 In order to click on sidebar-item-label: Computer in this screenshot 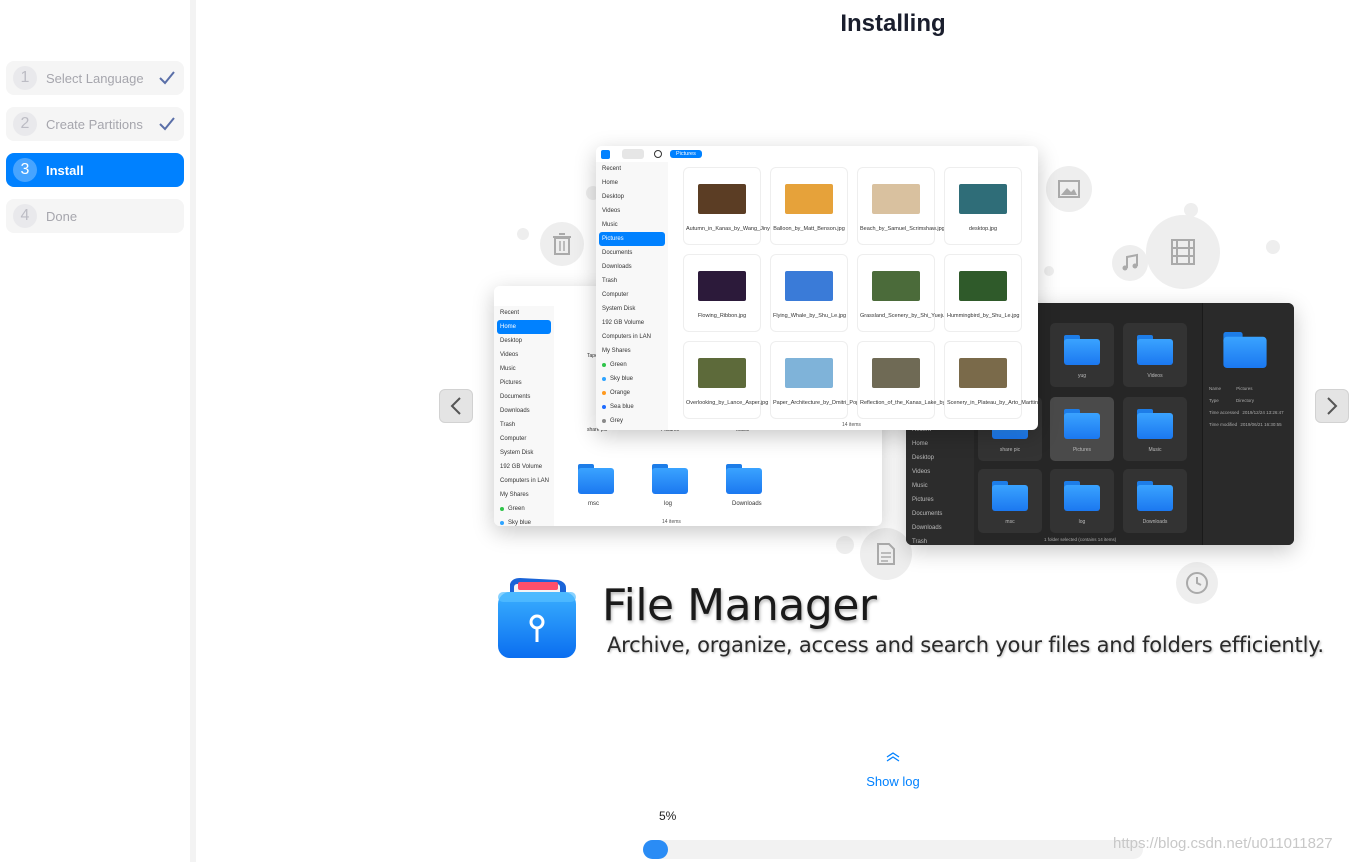, I will do `click(615, 295)`.